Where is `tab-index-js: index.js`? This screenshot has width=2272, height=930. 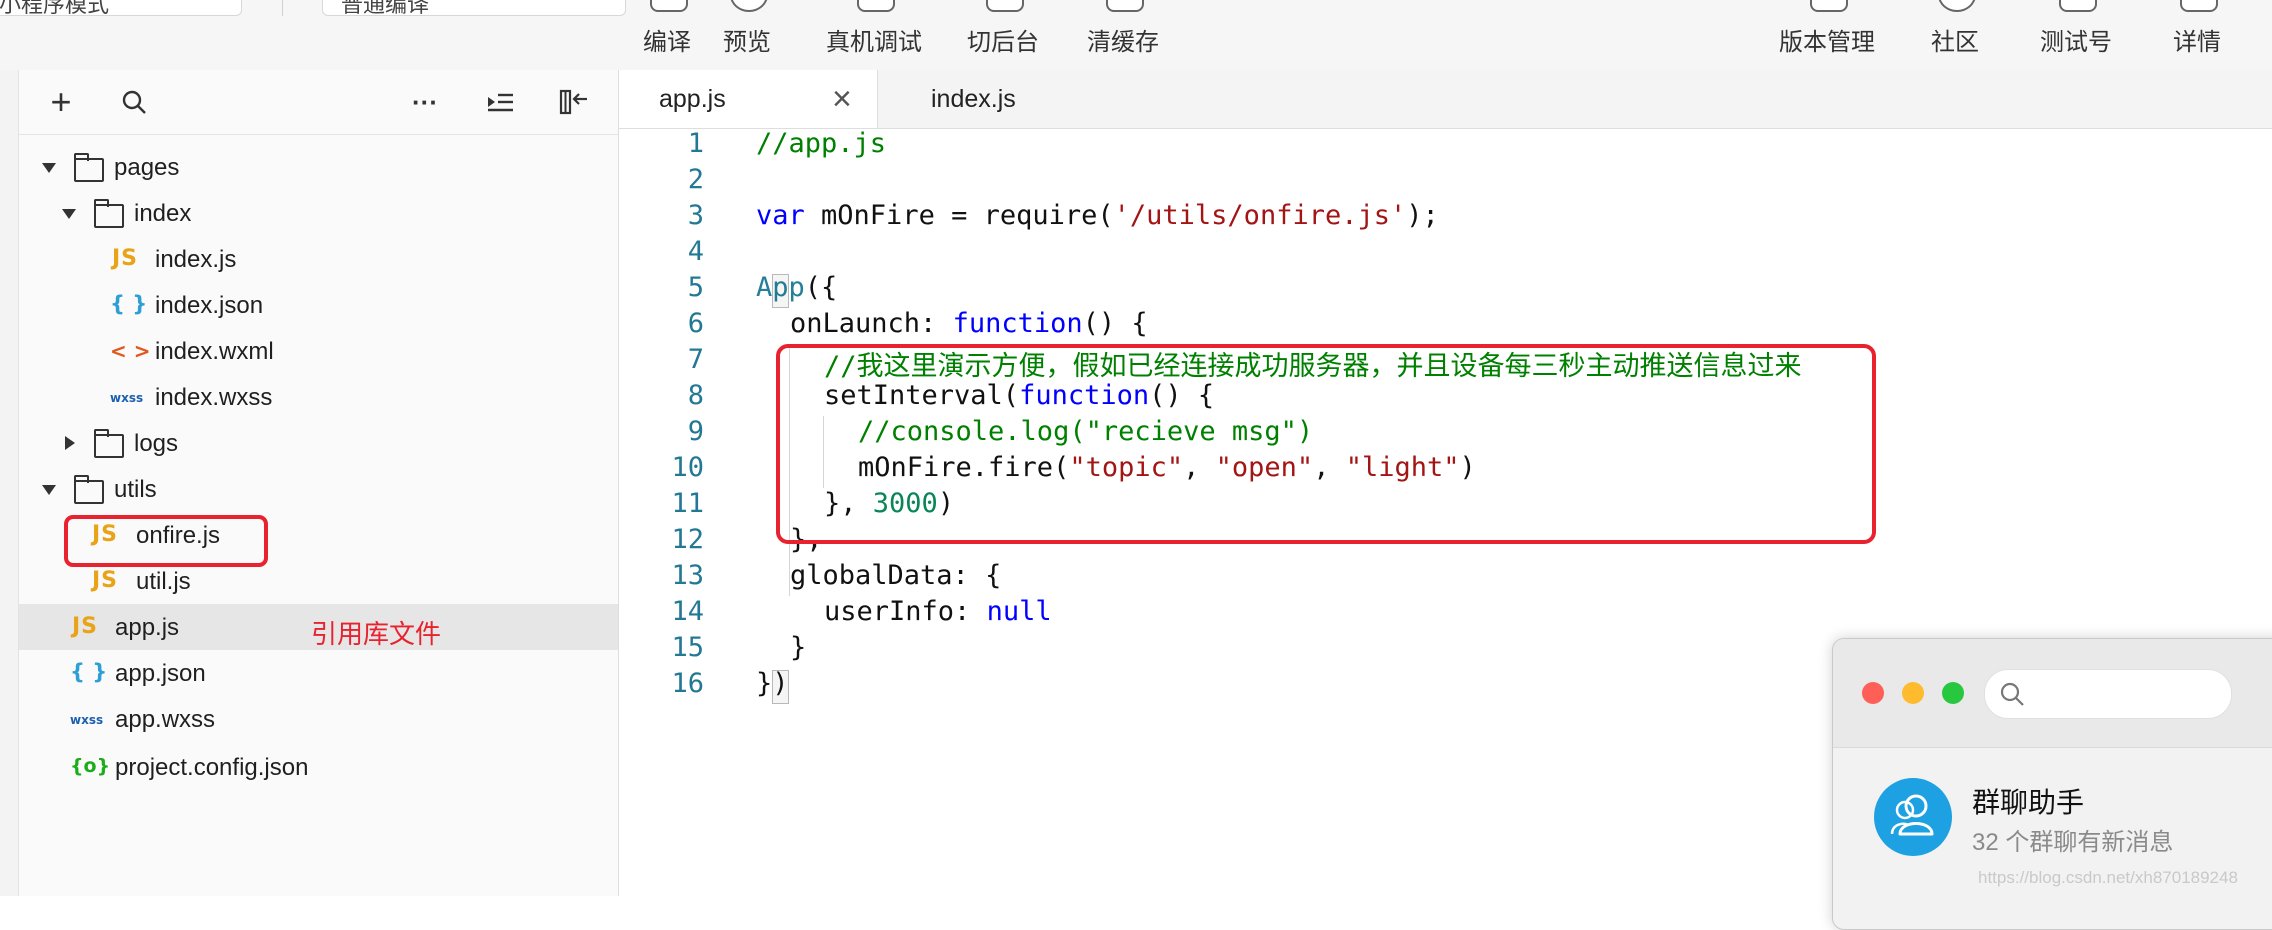 tab-index-js: index.js is located at coordinates (1008, 99).